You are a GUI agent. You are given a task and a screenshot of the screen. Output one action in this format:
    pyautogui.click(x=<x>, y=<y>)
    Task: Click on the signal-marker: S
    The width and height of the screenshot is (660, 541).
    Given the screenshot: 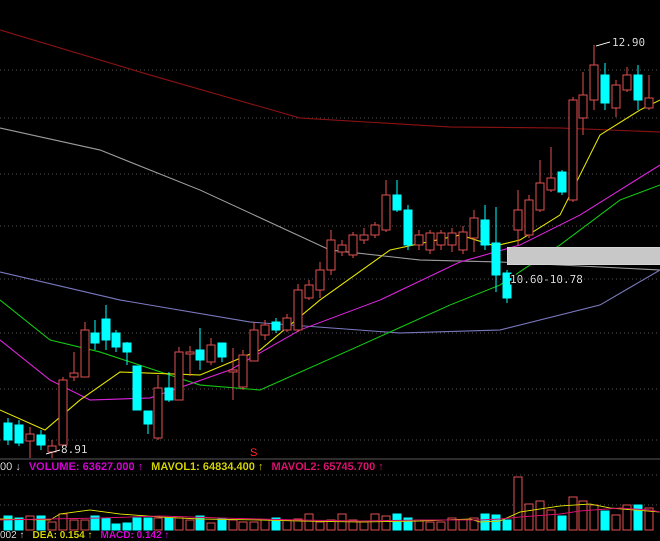 What is the action you would take?
    pyautogui.click(x=254, y=452)
    